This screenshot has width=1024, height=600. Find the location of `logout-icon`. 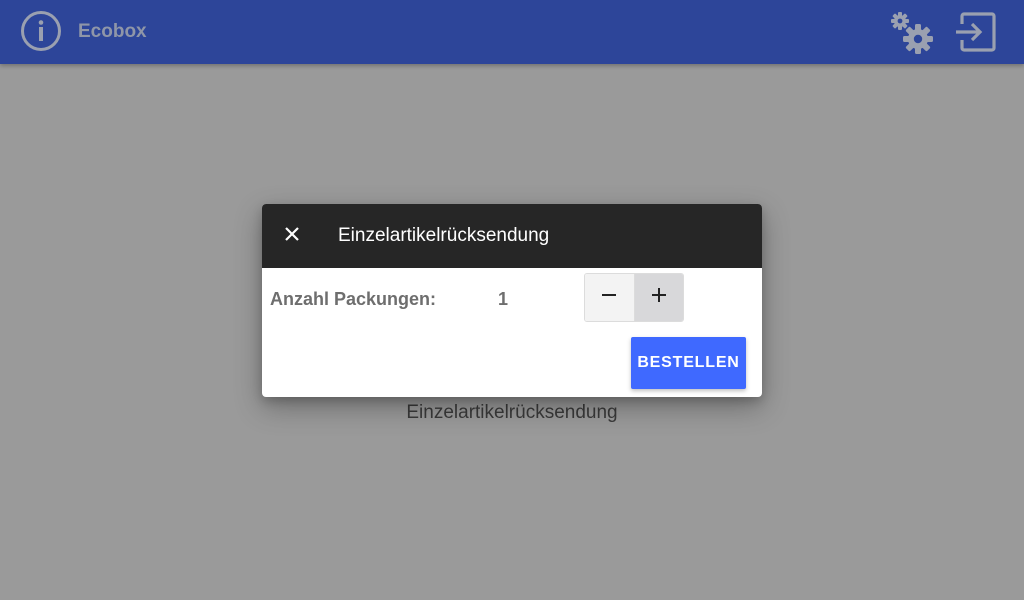

logout-icon is located at coordinates (975, 35).